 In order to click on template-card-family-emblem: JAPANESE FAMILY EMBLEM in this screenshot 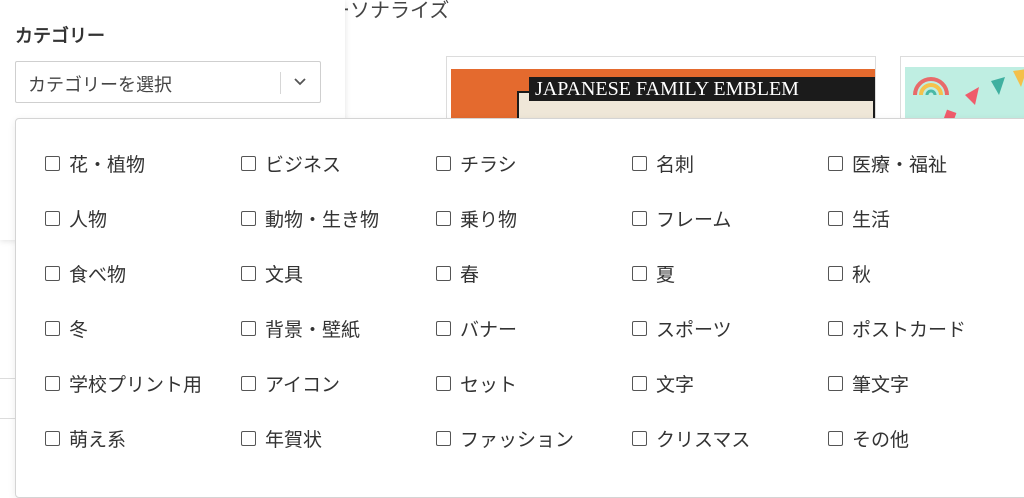, I will do `click(661, 91)`.